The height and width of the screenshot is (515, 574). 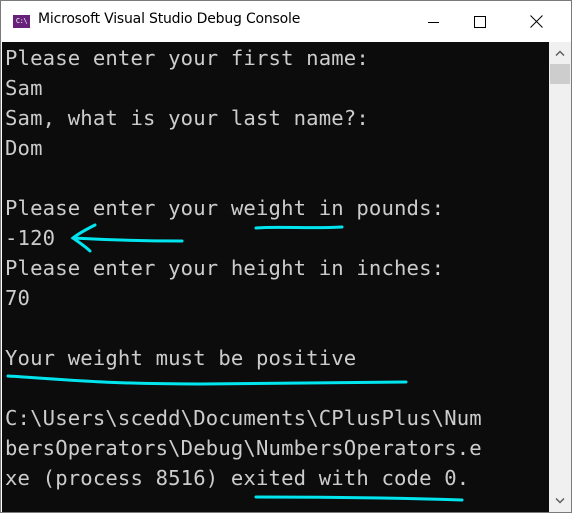 I want to click on chevron-down-icon, so click(x=560, y=501).